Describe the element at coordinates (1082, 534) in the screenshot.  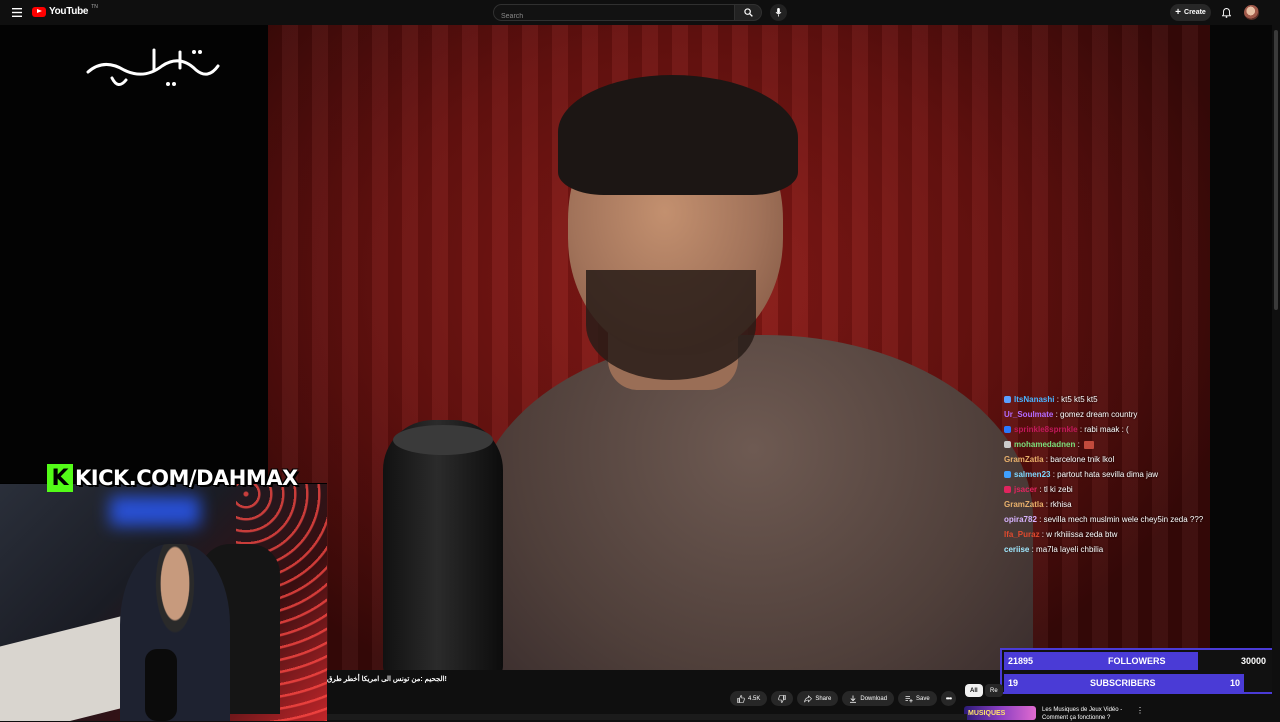
I see `chat-text: w rkhiiissa zeda btw` at that location.